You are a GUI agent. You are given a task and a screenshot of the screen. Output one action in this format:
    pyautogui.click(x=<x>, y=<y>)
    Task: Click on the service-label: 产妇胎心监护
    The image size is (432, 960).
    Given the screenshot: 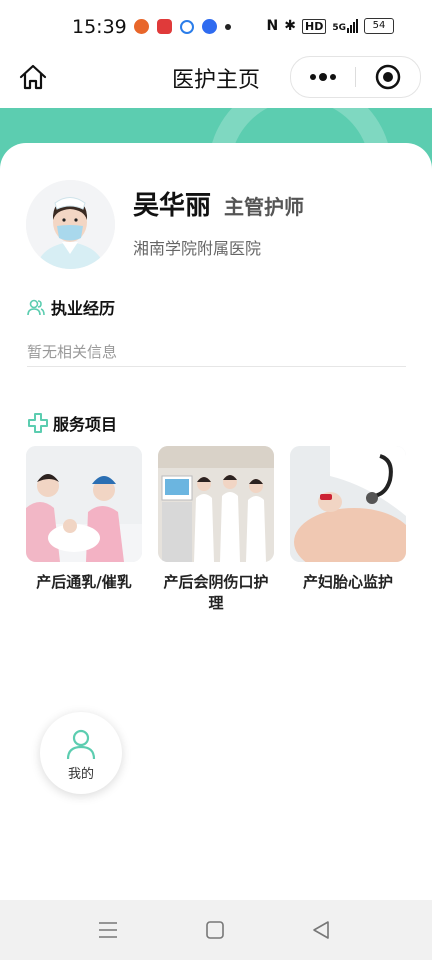 What is the action you would take?
    pyautogui.click(x=347, y=582)
    